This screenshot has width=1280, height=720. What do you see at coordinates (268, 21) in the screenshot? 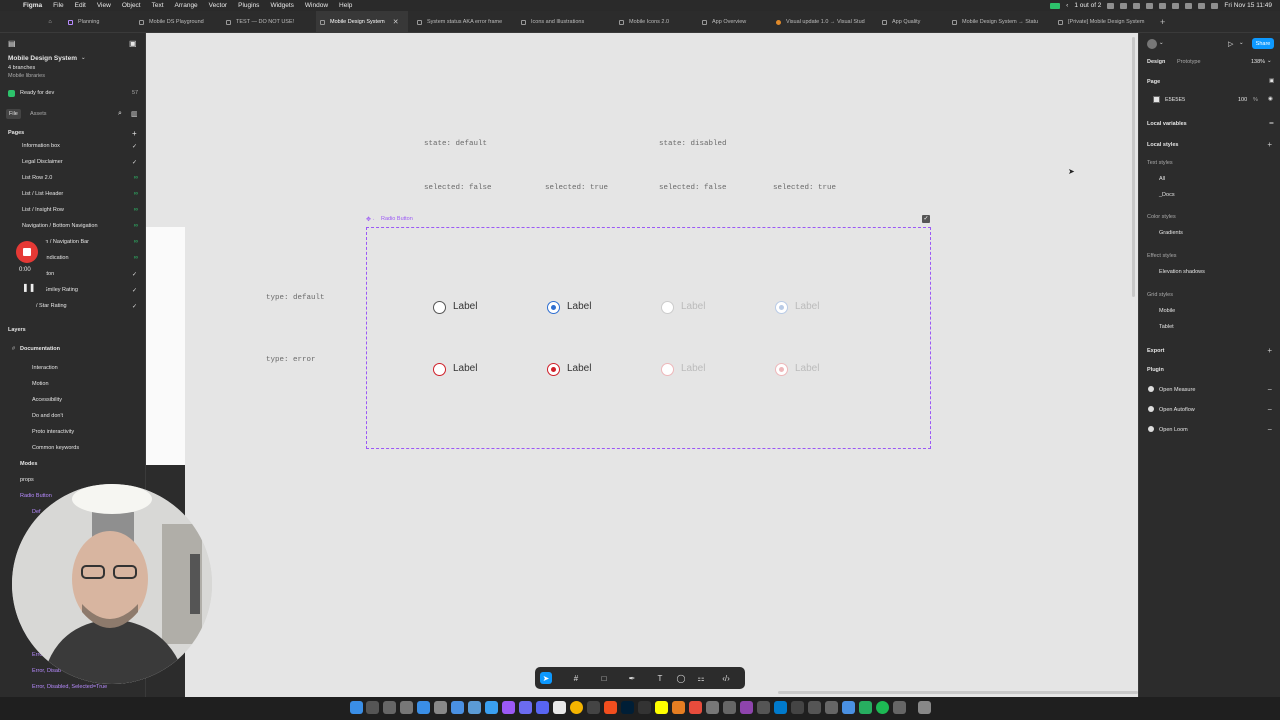
I see `tab-test: TEST — DO NOT USE!` at bounding box center [268, 21].